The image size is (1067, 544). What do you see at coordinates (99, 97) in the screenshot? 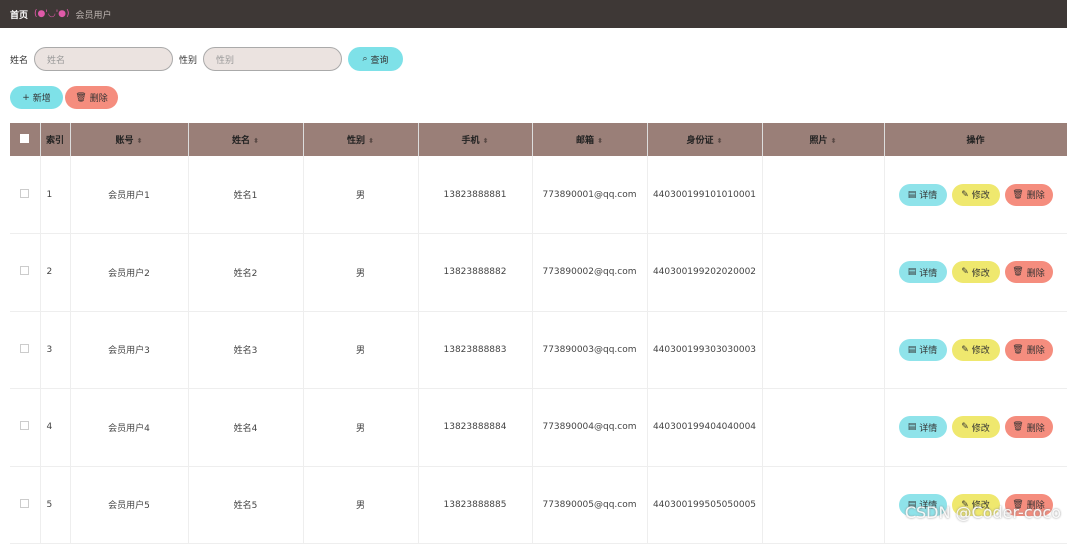
I see `delete-label: 删除` at bounding box center [99, 97].